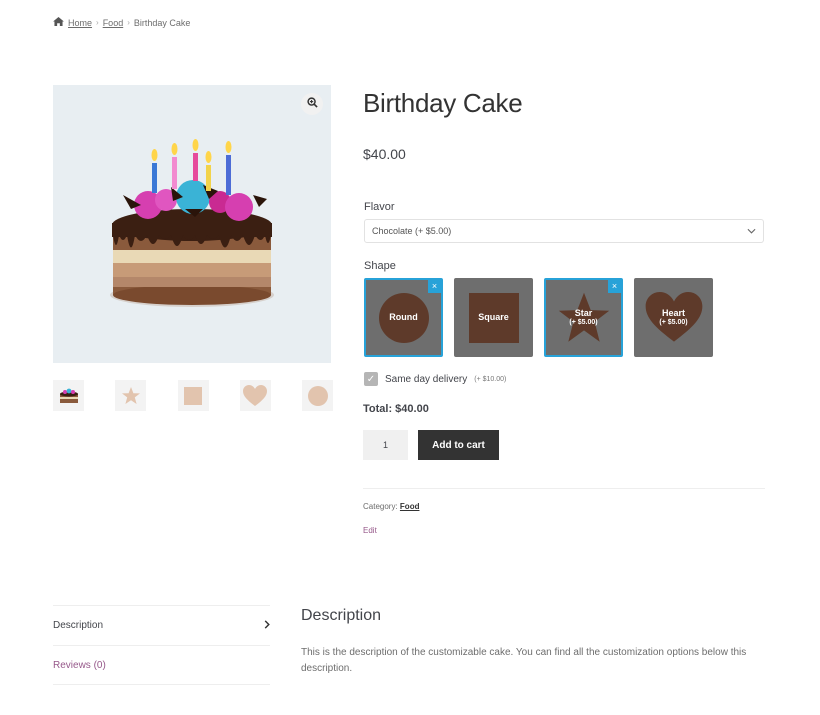  I want to click on shape-name: Star, so click(583, 312).